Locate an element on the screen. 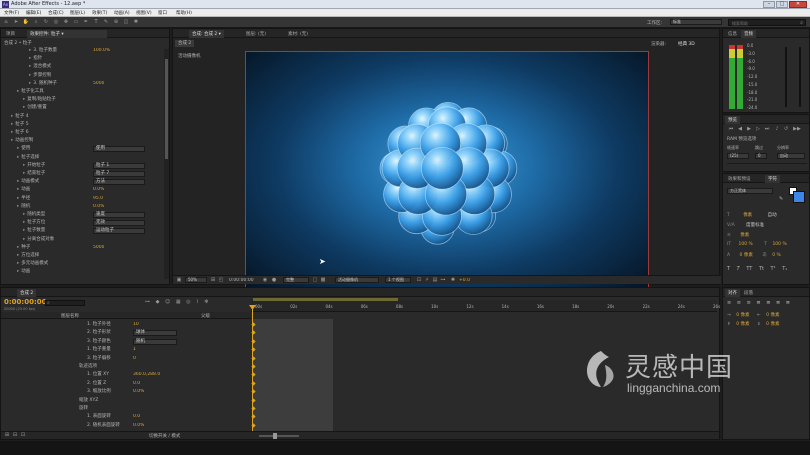 Image resolution: width=810 pixels, height=455 pixels. pen-tool-icon: ✒ is located at coordinates (86, 22).